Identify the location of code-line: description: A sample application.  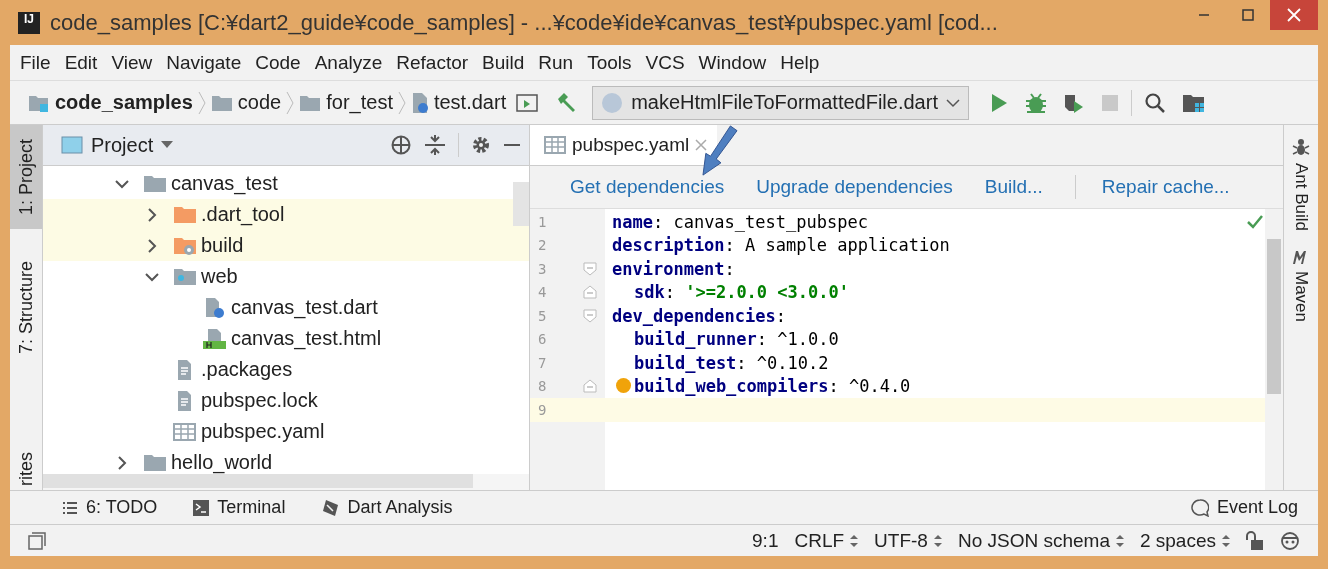
(781, 245).